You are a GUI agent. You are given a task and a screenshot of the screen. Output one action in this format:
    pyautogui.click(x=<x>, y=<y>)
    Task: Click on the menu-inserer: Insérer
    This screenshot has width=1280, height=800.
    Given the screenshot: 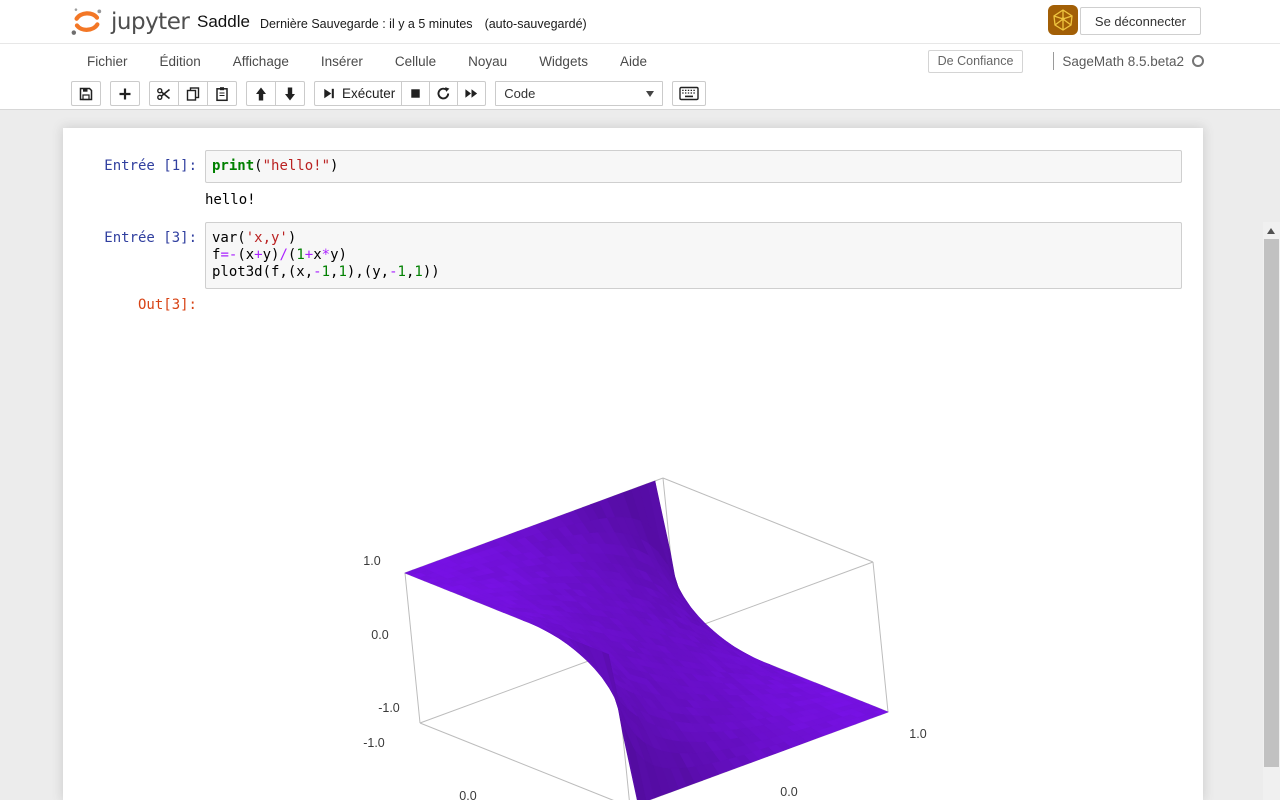 What is the action you would take?
    pyautogui.click(x=342, y=61)
    